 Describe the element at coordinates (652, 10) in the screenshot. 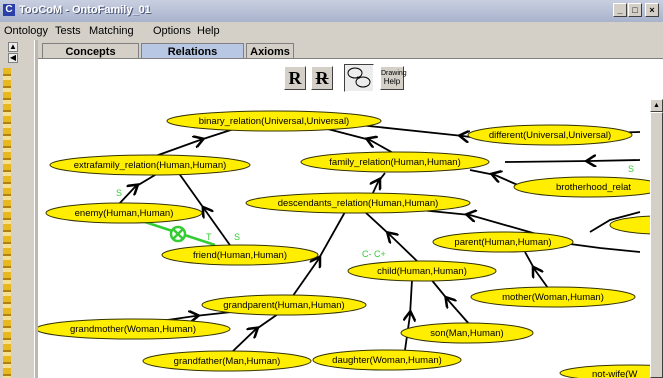

I see `close-button: ×` at that location.